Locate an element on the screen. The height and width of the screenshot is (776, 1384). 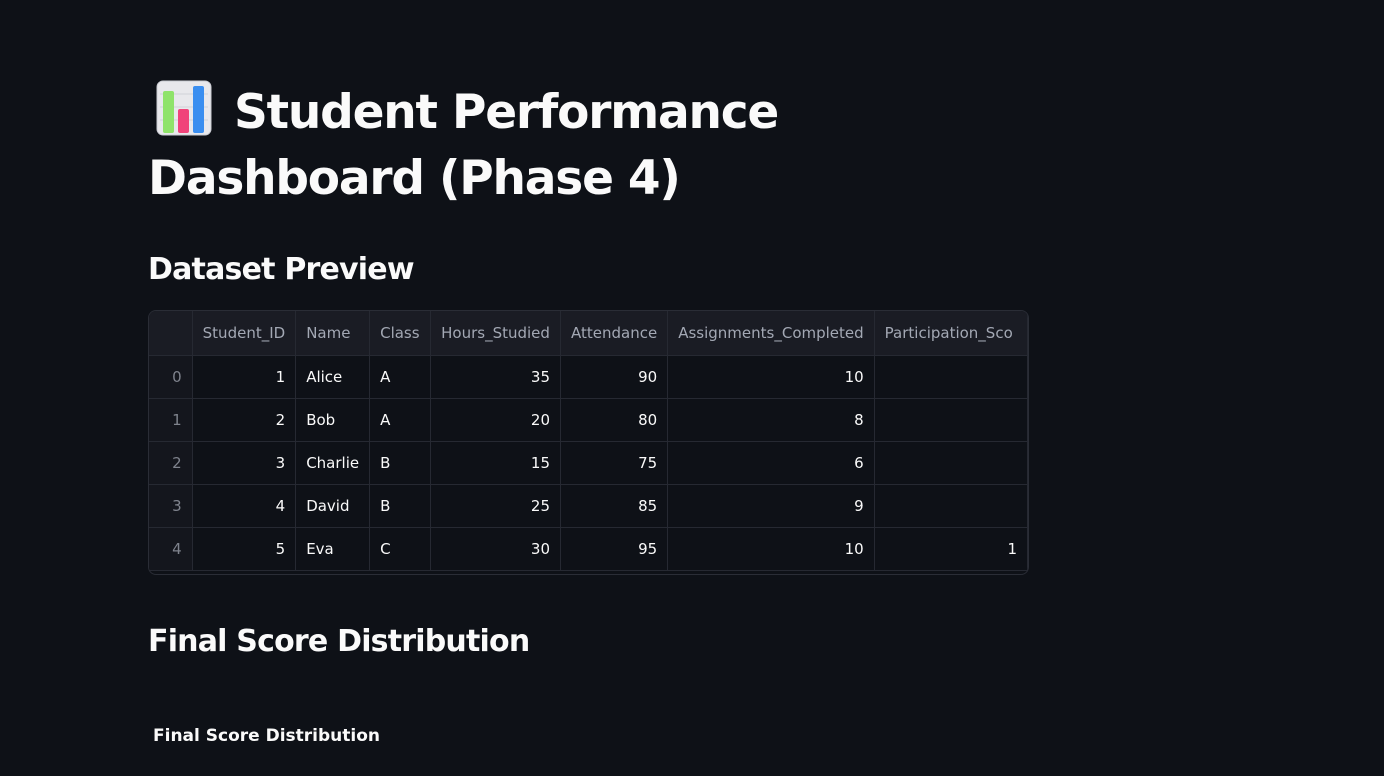
table-cell: 25 is located at coordinates (496, 506).